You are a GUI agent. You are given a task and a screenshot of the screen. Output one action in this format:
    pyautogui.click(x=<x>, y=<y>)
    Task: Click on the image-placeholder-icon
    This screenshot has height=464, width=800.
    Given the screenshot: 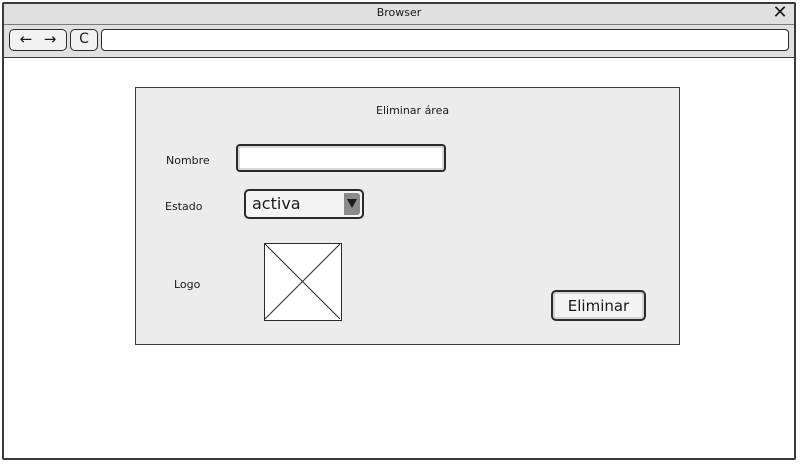 What is the action you would take?
    pyautogui.click(x=302, y=281)
    